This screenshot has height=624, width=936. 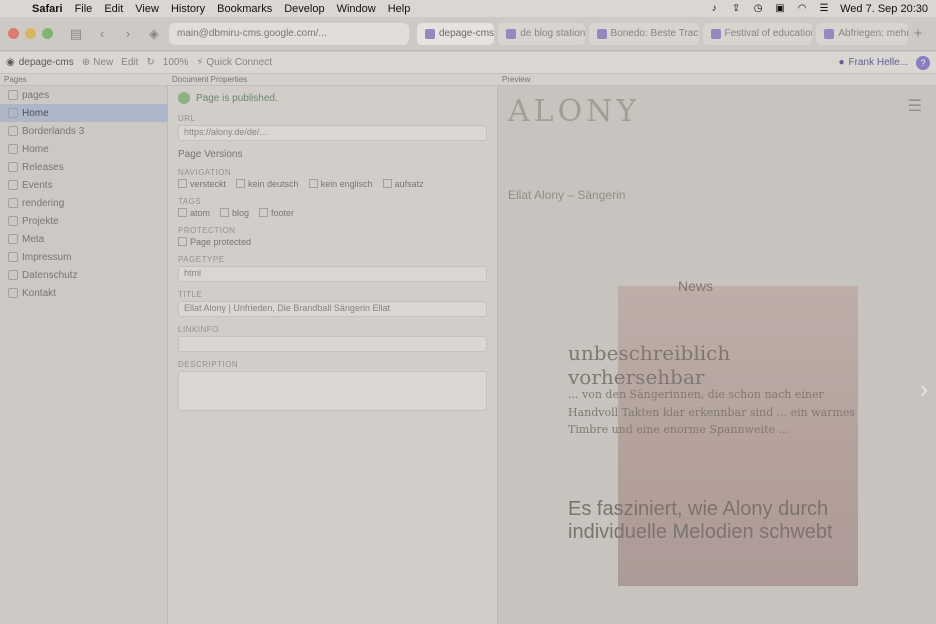 I want to click on navigation-label: NAVIGATION, so click(x=205, y=172).